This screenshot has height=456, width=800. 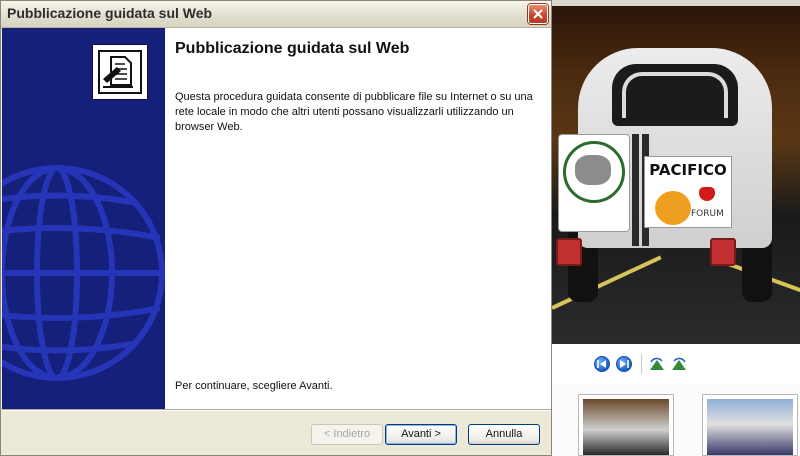 I want to click on back-button: < Indietro, so click(x=347, y=434).